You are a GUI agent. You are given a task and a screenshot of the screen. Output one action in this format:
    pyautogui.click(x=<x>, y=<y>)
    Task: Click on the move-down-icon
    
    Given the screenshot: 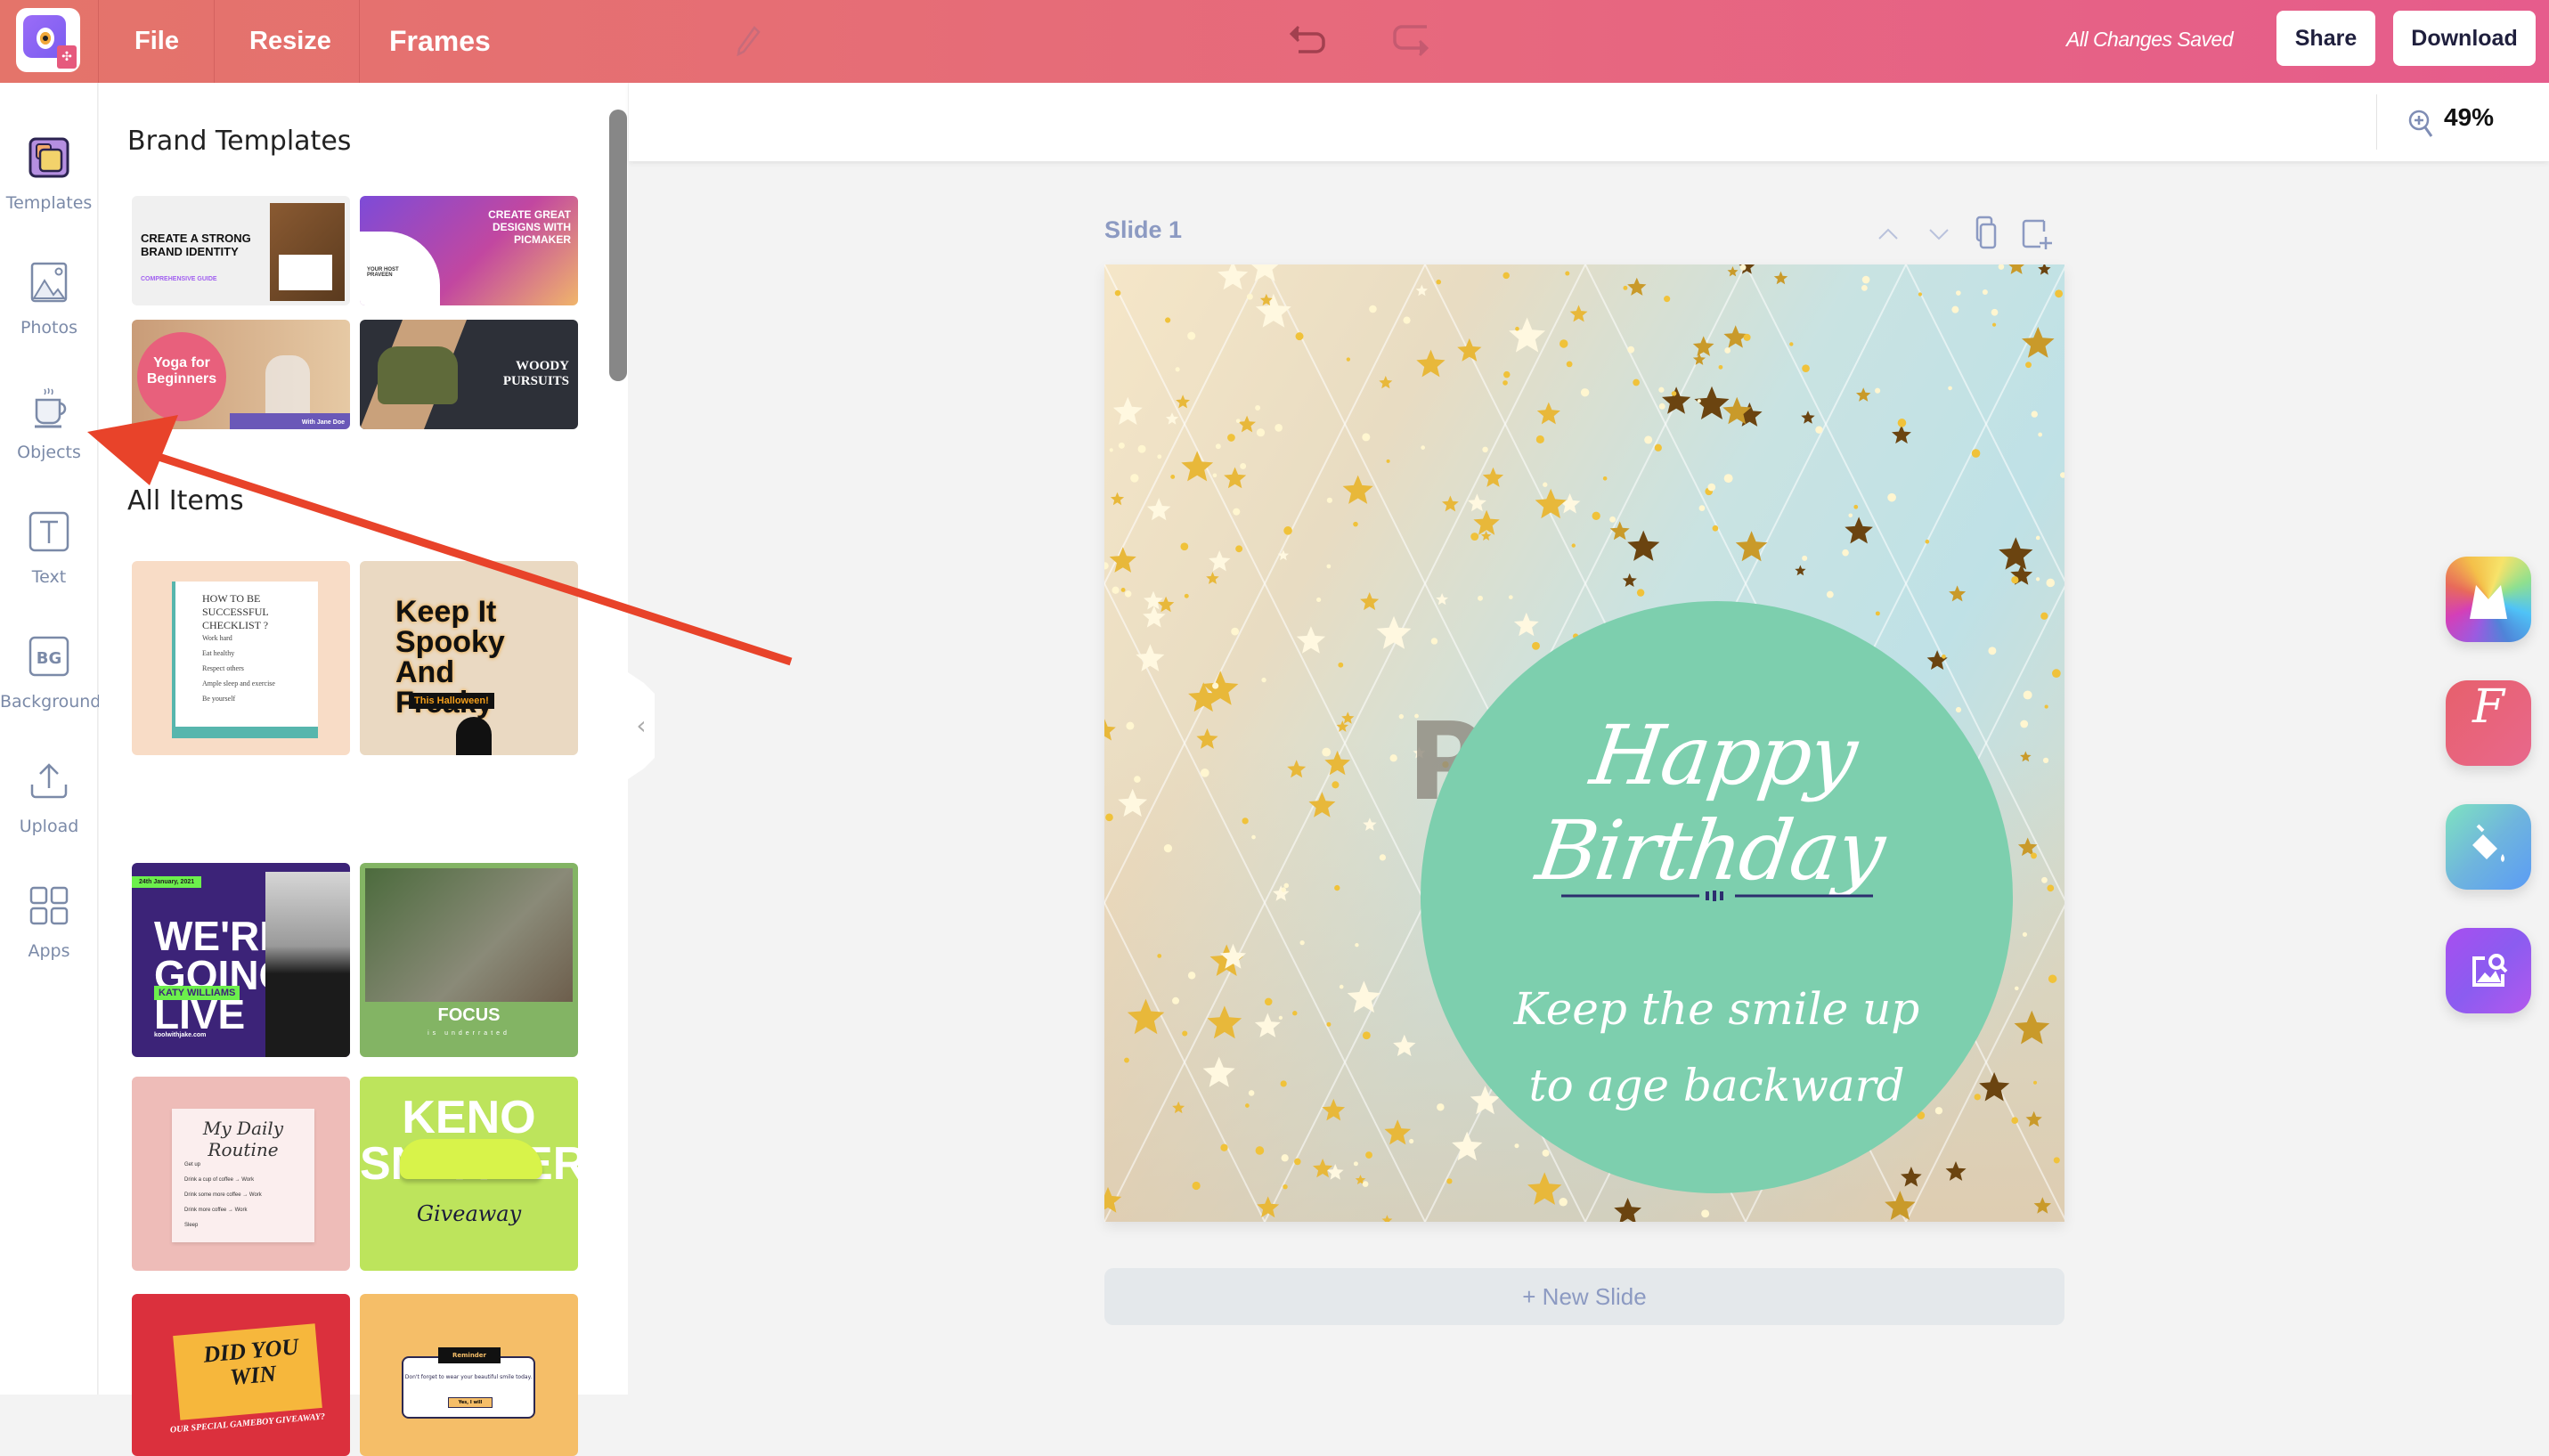 What is the action you would take?
    pyautogui.click(x=1939, y=233)
    